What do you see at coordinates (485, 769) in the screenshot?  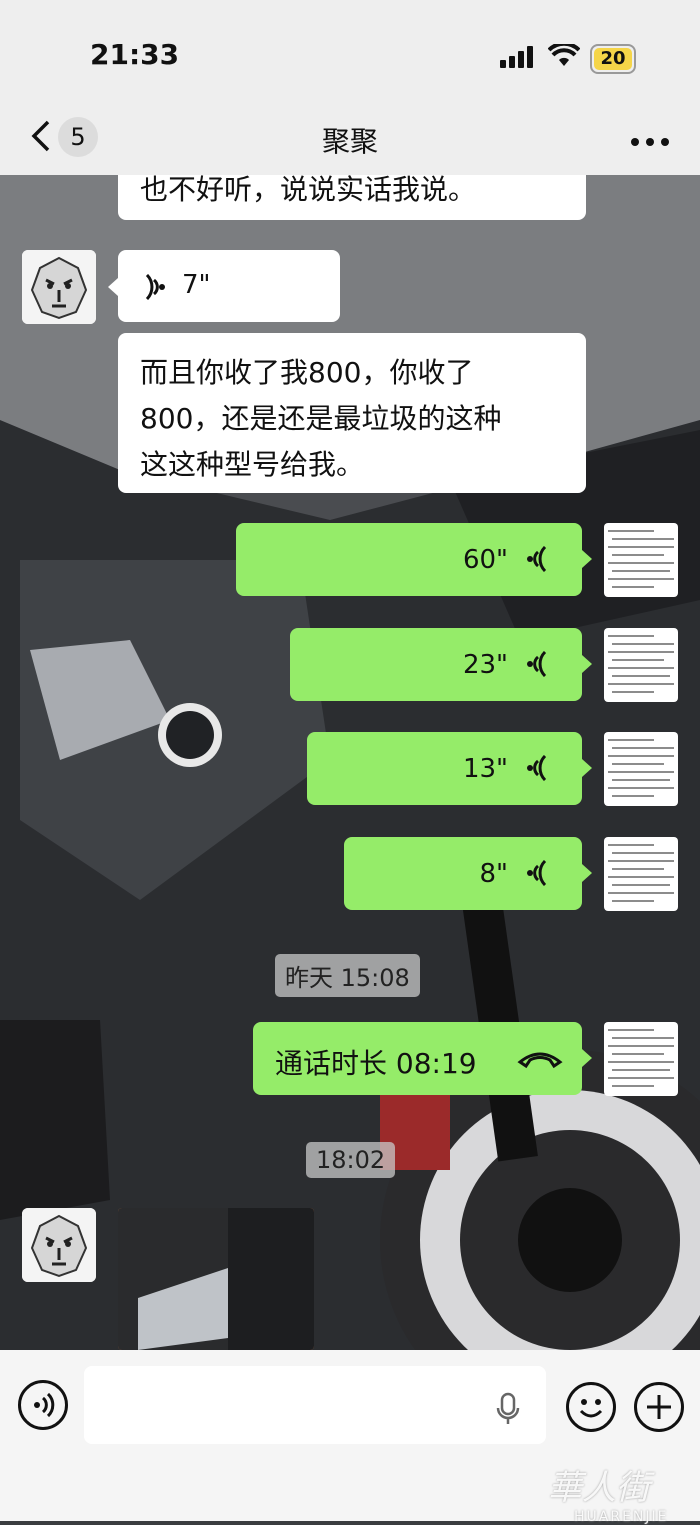 I see `voice-duration: 13"` at bounding box center [485, 769].